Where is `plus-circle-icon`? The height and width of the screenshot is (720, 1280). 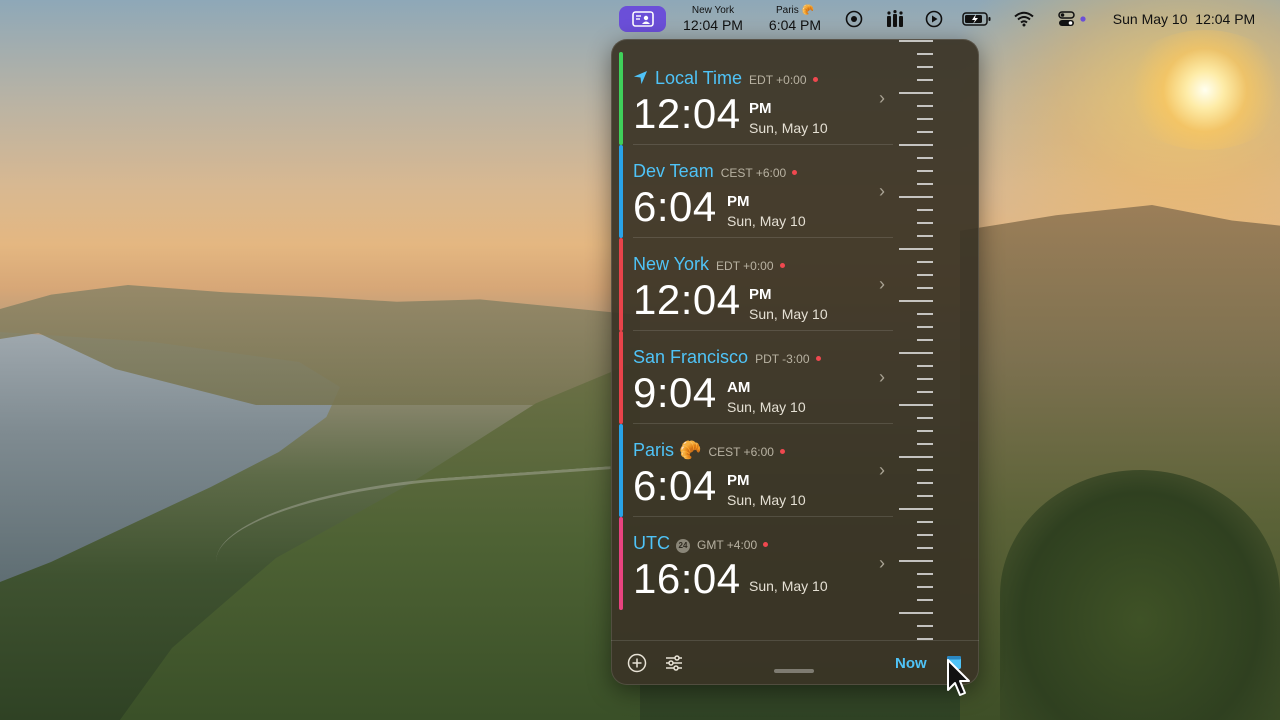
plus-circle-icon is located at coordinates (637, 663).